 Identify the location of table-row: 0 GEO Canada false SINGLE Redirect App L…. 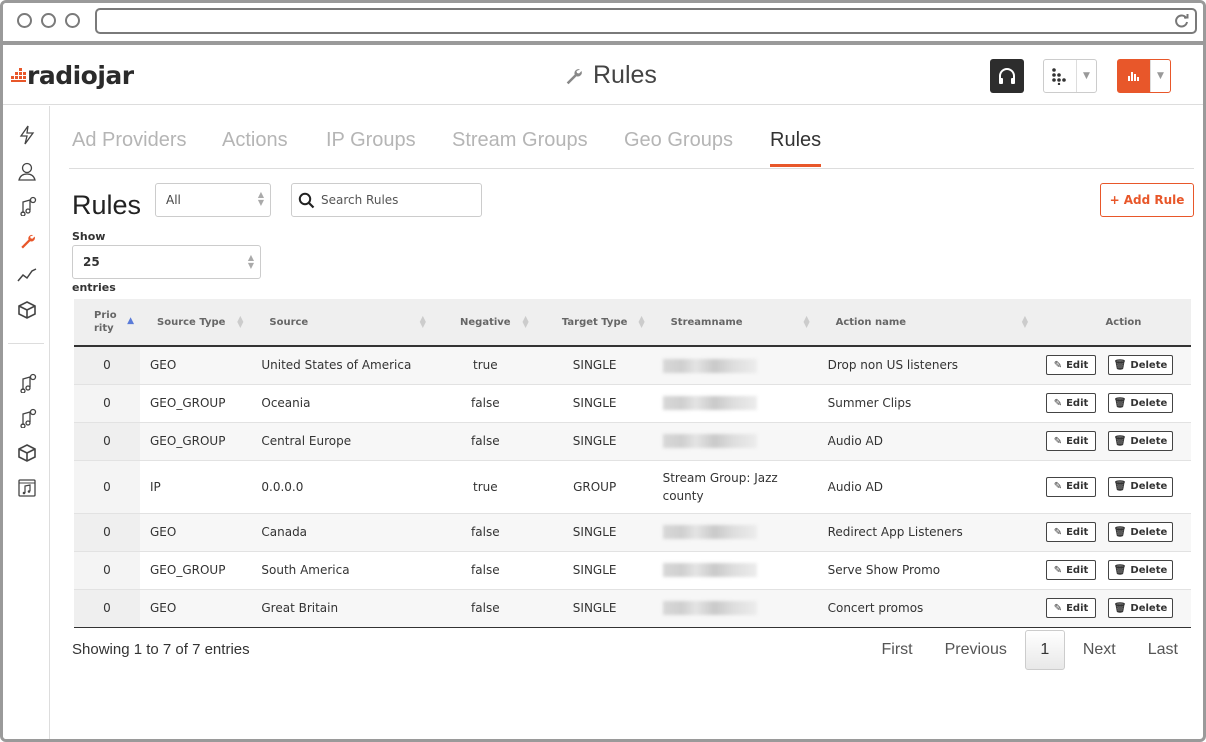
(632, 532).